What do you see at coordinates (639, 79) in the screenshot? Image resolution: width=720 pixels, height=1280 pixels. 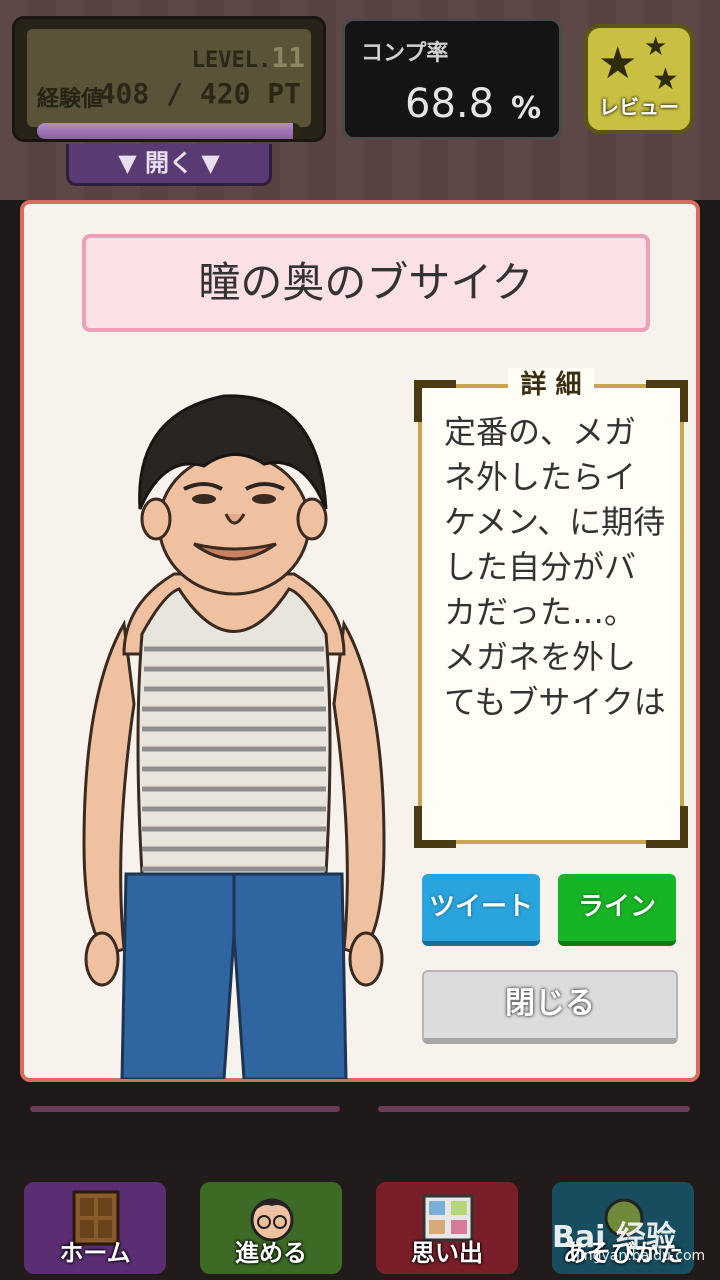 I see `review-button: ★ ★ ★ レビュー` at bounding box center [639, 79].